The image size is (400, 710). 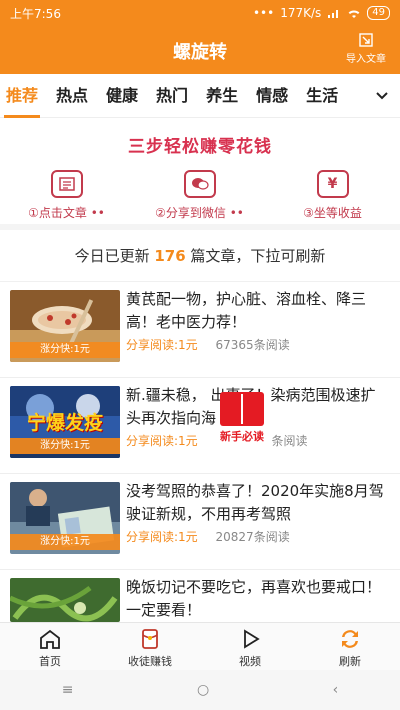 What do you see at coordinates (252, 537) in the screenshot?
I see `read-count: 20827条阅读` at bounding box center [252, 537].